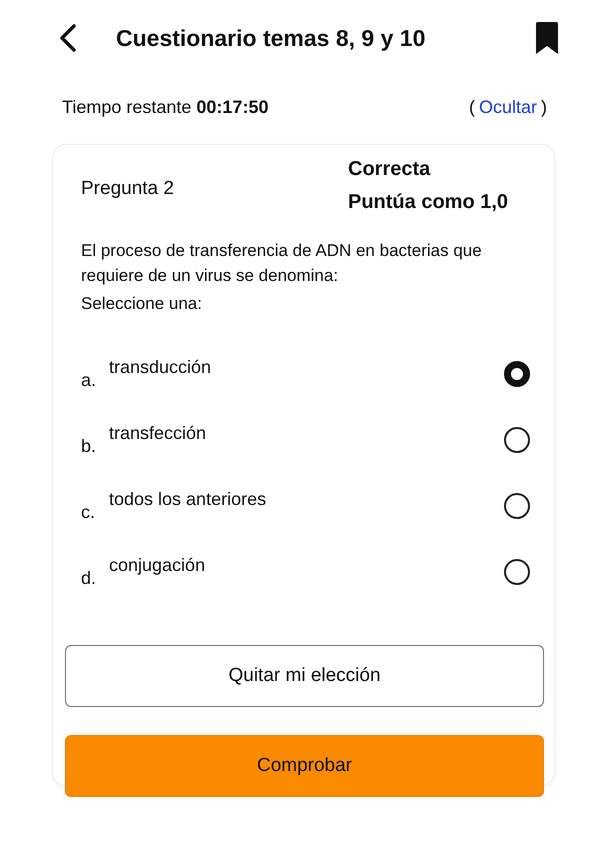  Describe the element at coordinates (304, 765) in the screenshot. I see `check-button: Comprobar` at that location.